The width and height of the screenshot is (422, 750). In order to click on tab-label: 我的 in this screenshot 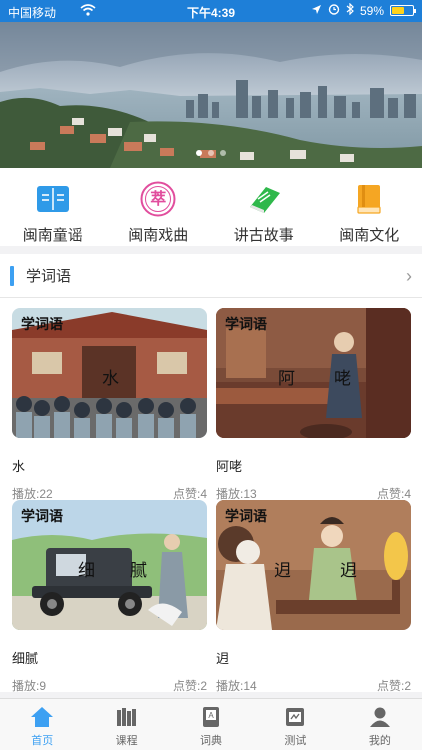, I will do `click(379, 741)`.